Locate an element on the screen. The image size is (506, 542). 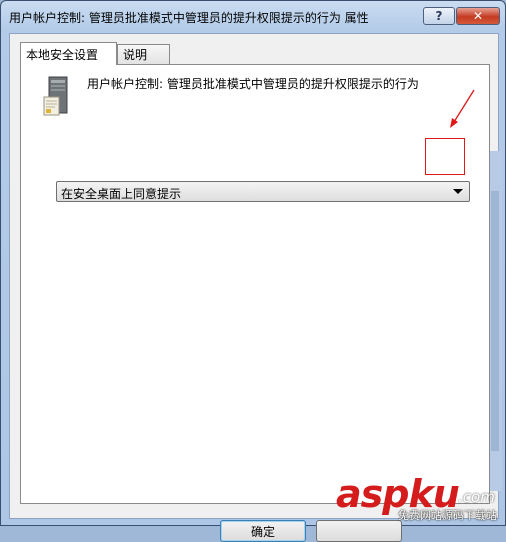
annotation-arrow-icon is located at coordinates (462, 108).